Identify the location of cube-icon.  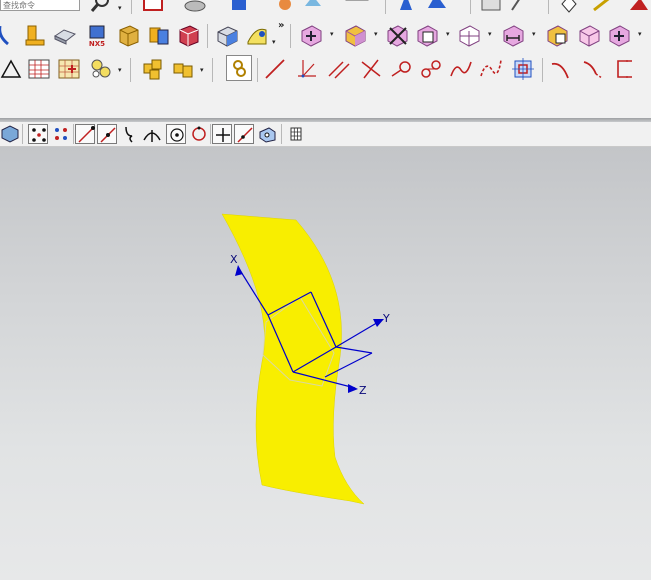
(189, 35).